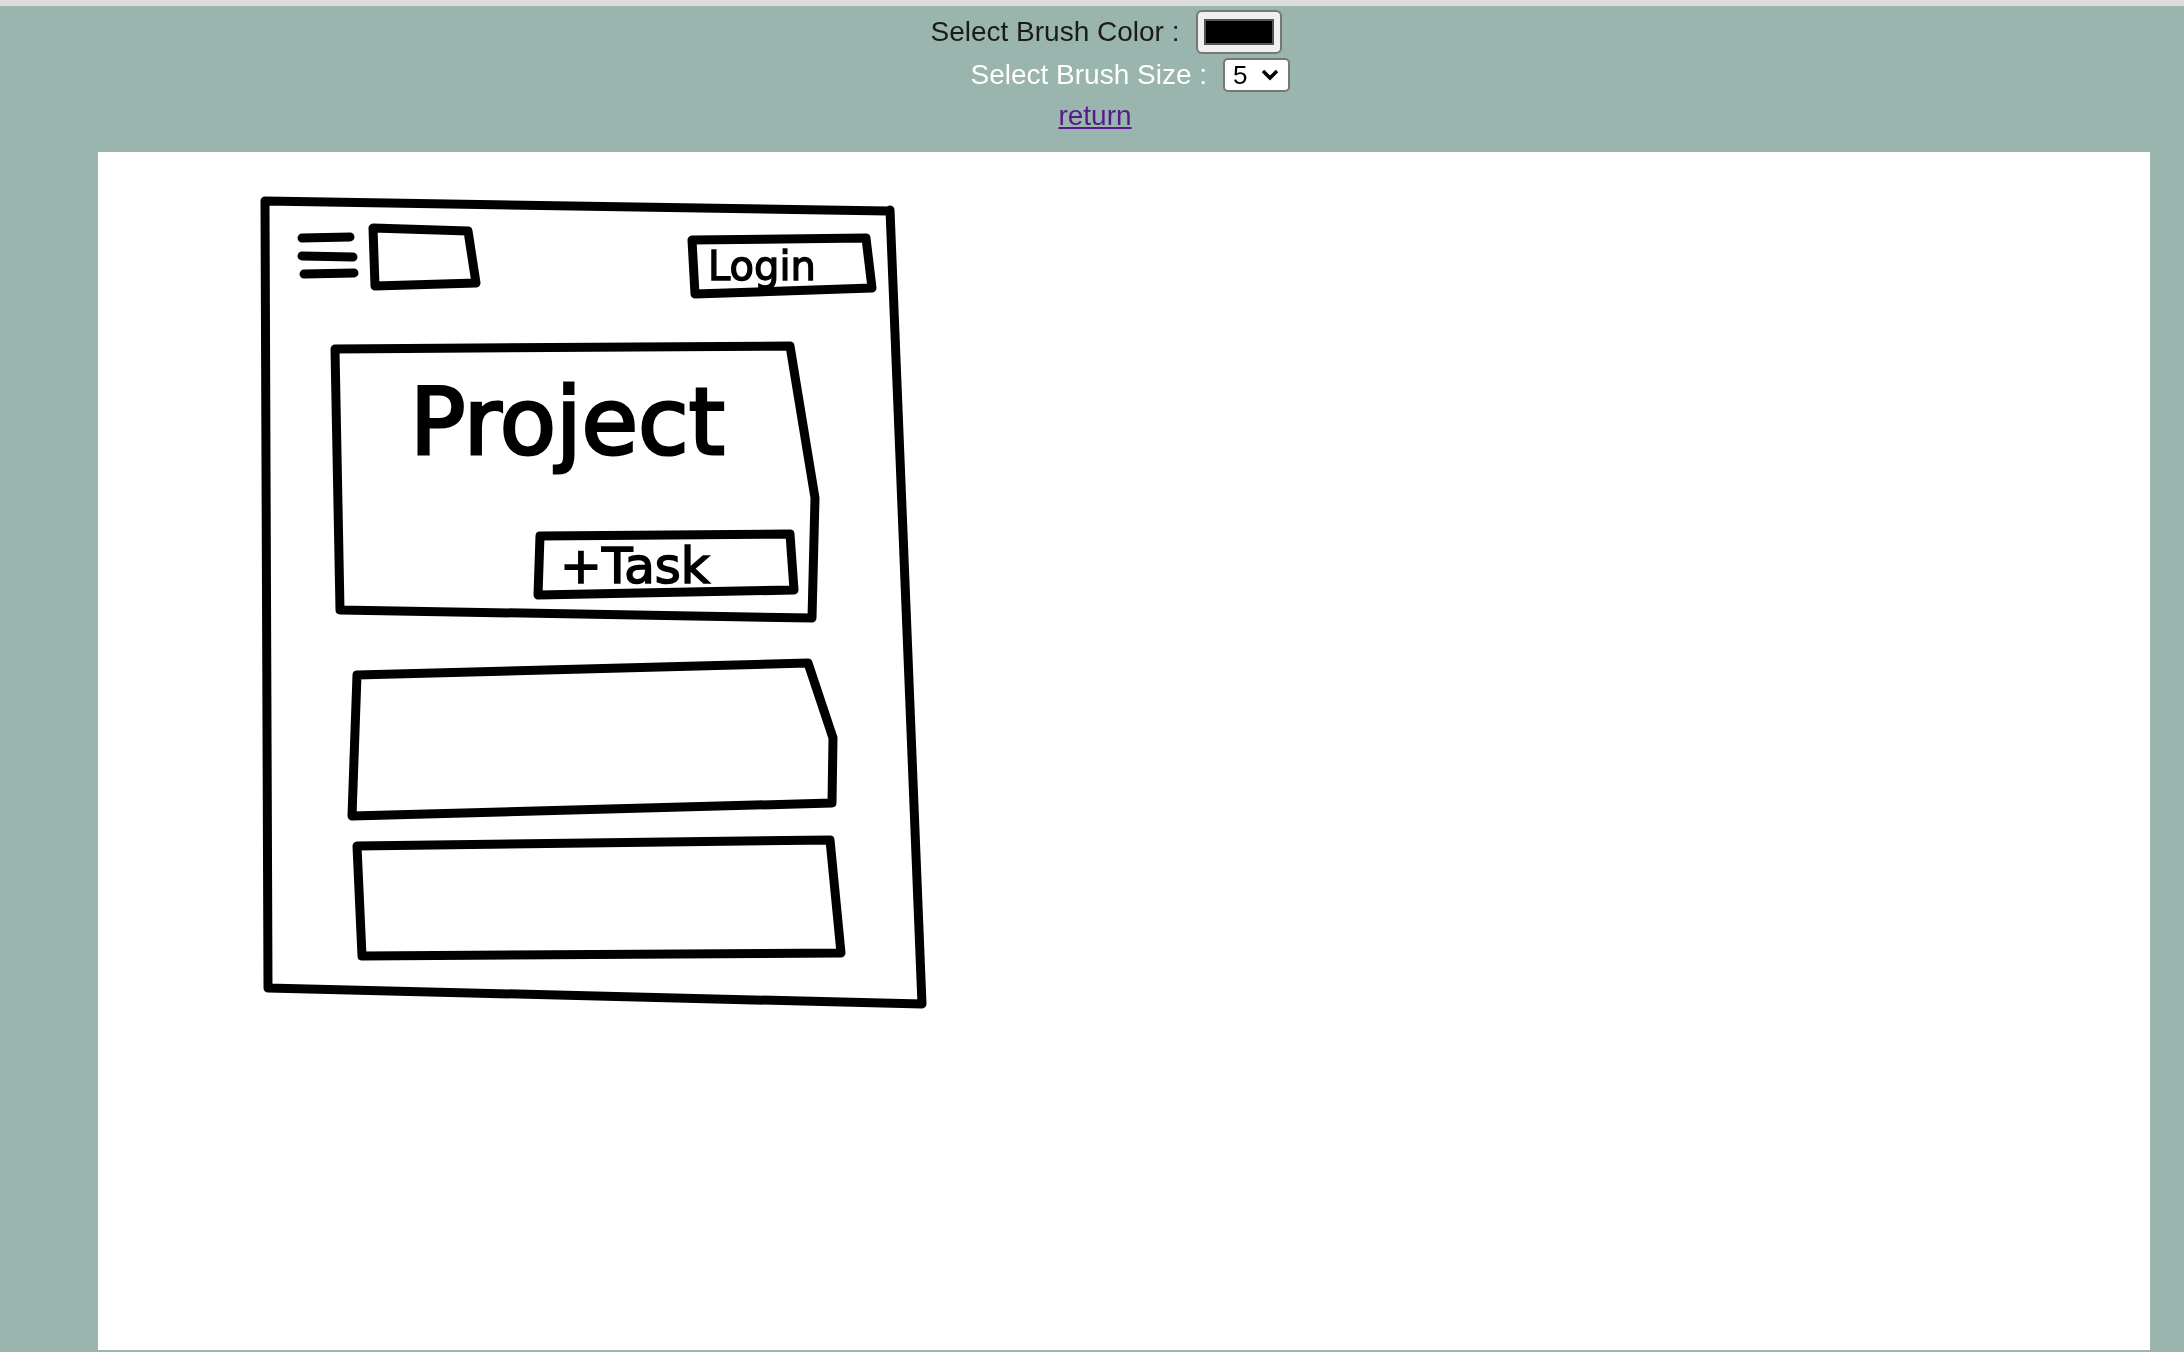 The image size is (2184, 1352). I want to click on title-sketch-text: Project, so click(567, 422).